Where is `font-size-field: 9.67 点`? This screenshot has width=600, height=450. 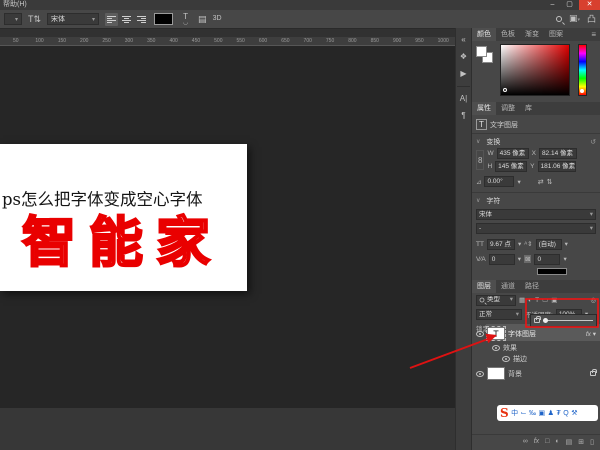 font-size-field: 9.67 点 is located at coordinates (500, 244).